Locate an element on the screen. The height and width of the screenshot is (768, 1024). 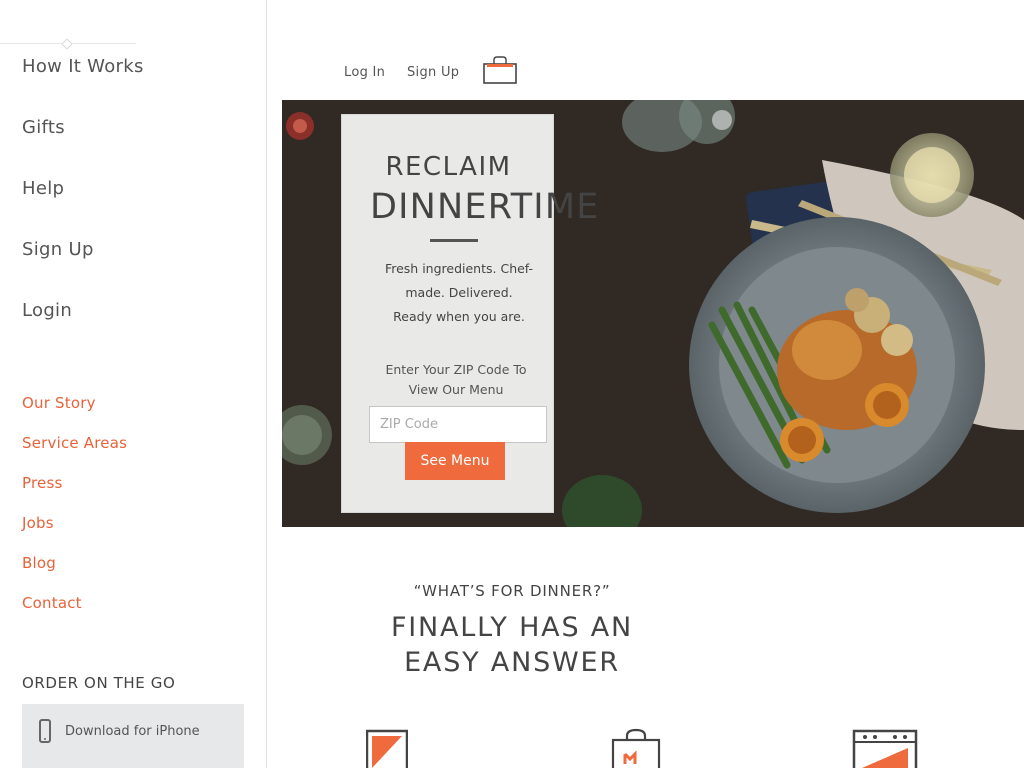
signup-link: Sign Up is located at coordinates (433, 72).